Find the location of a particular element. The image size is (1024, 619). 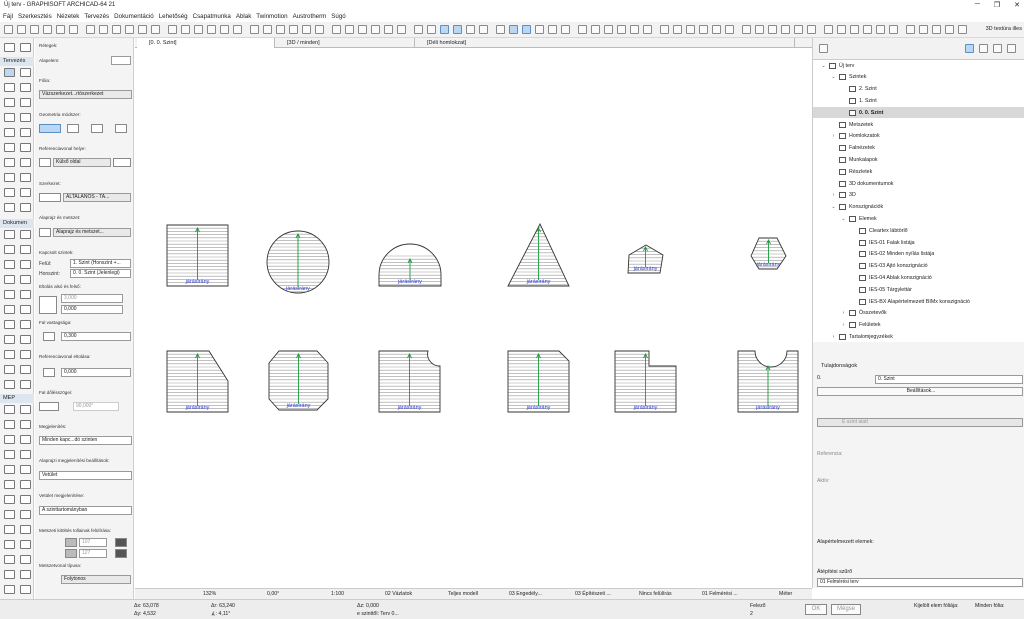

project-map-button is located at coordinates (969, 48).